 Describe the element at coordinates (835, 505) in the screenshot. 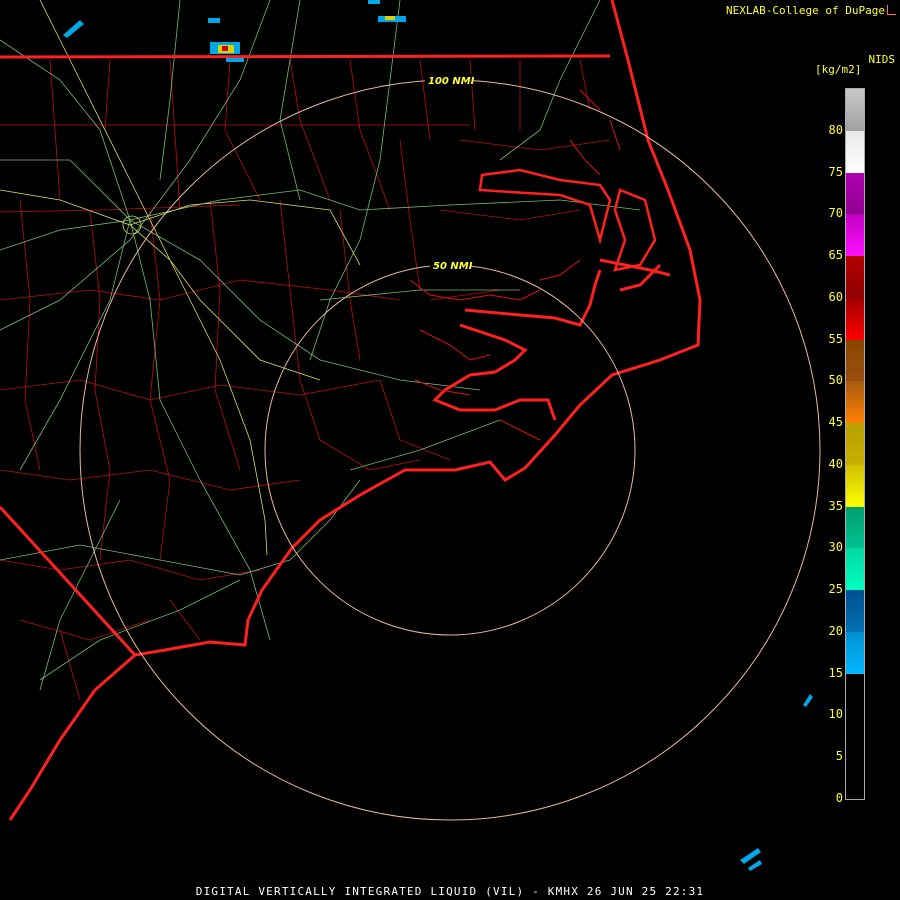

I see `color-scale-tick: 35` at that location.